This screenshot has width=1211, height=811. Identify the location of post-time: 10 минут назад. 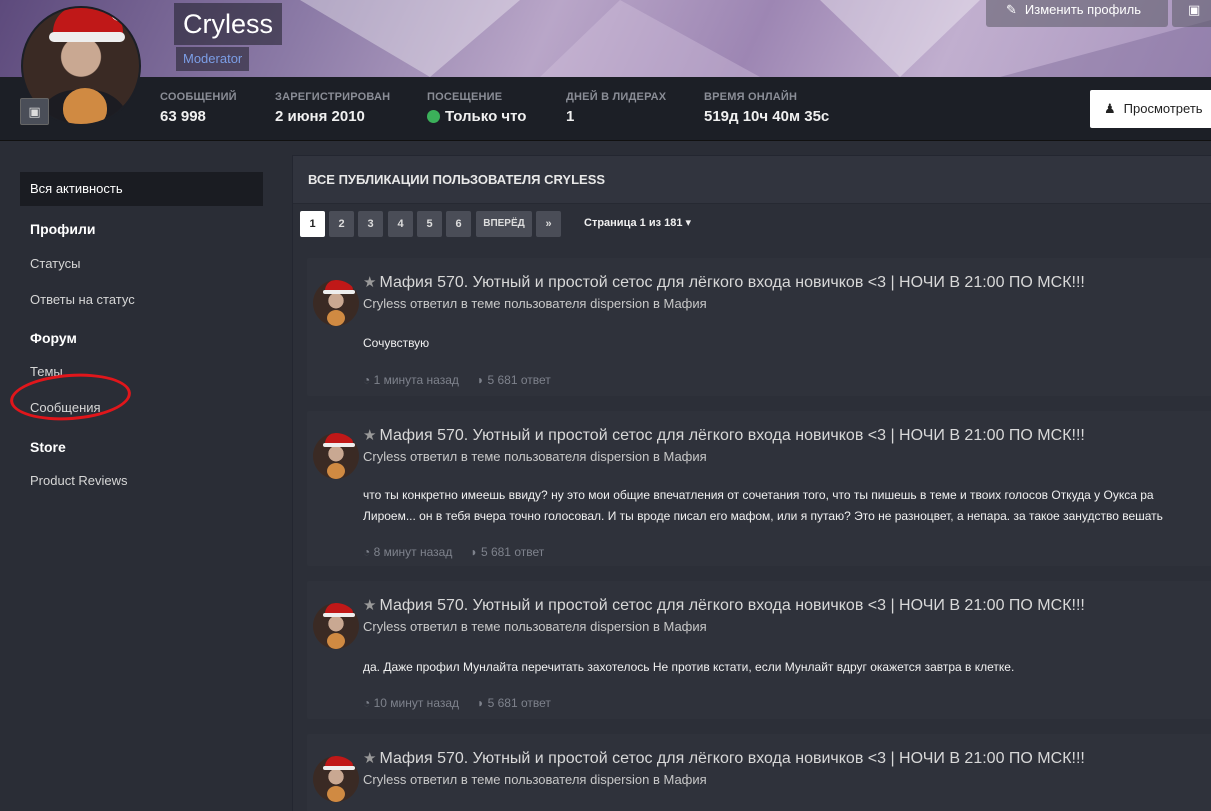
(416, 703).